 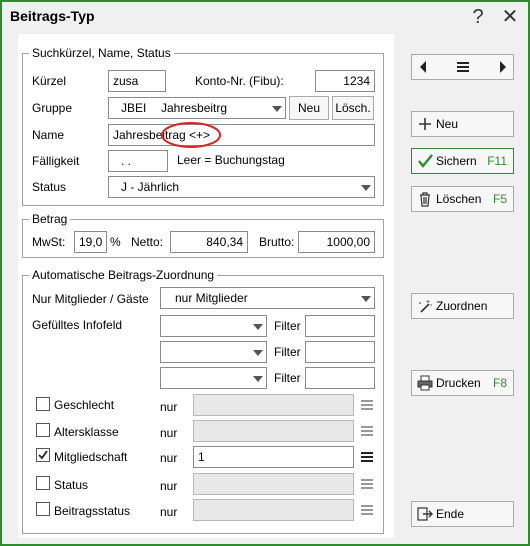 What do you see at coordinates (115, 242) in the screenshot?
I see `percent-label: %` at bounding box center [115, 242].